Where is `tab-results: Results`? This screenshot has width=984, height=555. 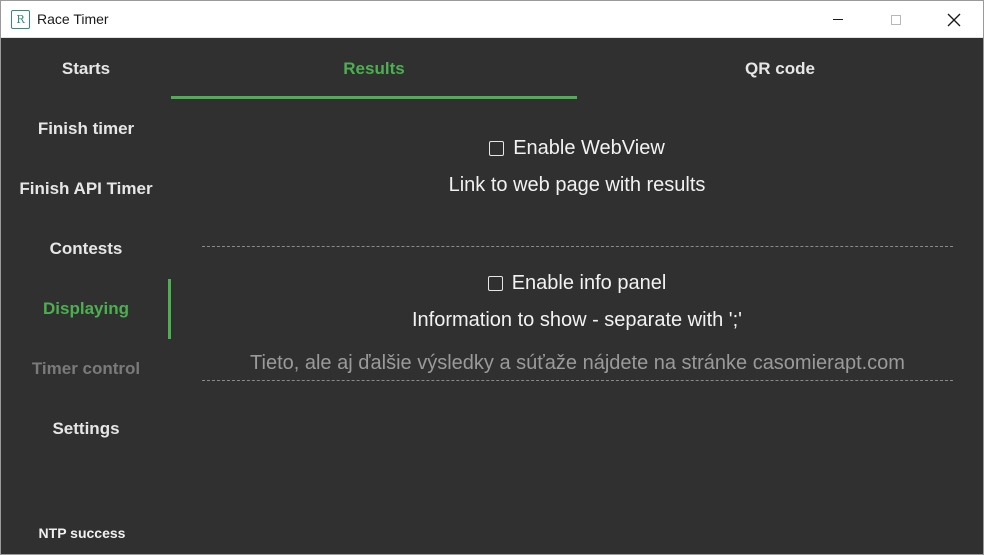 tab-results: Results is located at coordinates (374, 69).